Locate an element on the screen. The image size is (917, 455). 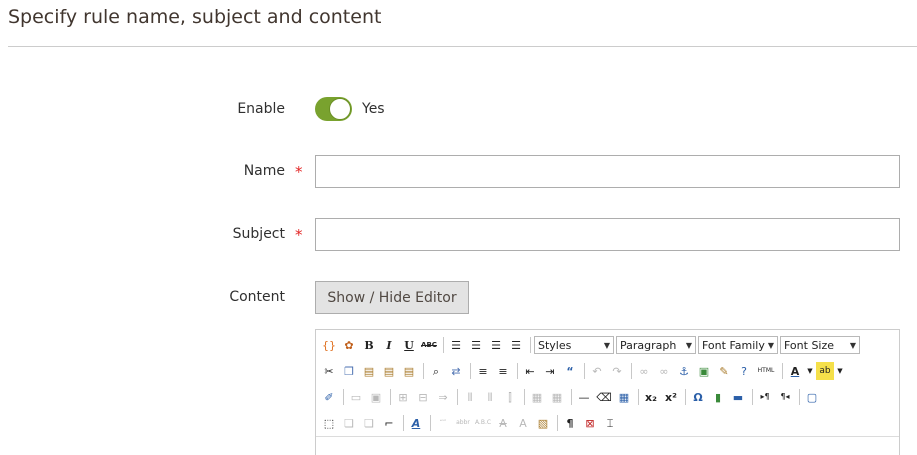
name-input is located at coordinates (607, 171).